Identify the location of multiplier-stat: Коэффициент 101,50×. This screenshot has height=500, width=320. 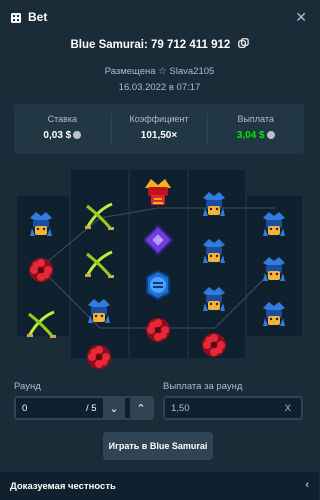
(159, 129).